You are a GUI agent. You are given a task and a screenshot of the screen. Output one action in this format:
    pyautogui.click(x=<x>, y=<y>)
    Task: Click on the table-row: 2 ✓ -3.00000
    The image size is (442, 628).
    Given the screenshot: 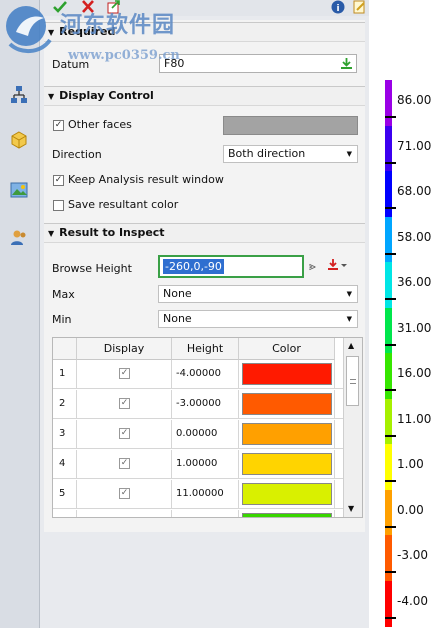 What is the action you would take?
    pyautogui.click(x=198, y=404)
    